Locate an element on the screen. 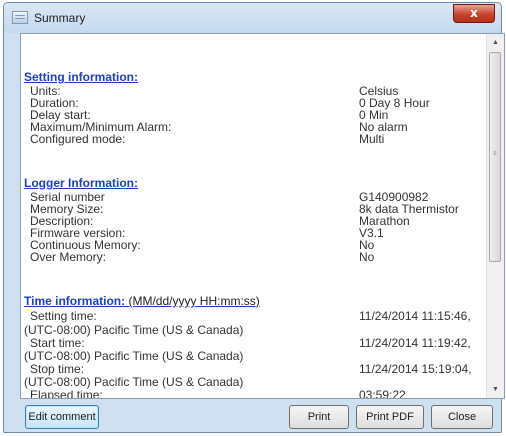 This screenshot has width=506, height=436. setting-time-value: 11/24/2014 11:15:46, is located at coordinates (415, 316).